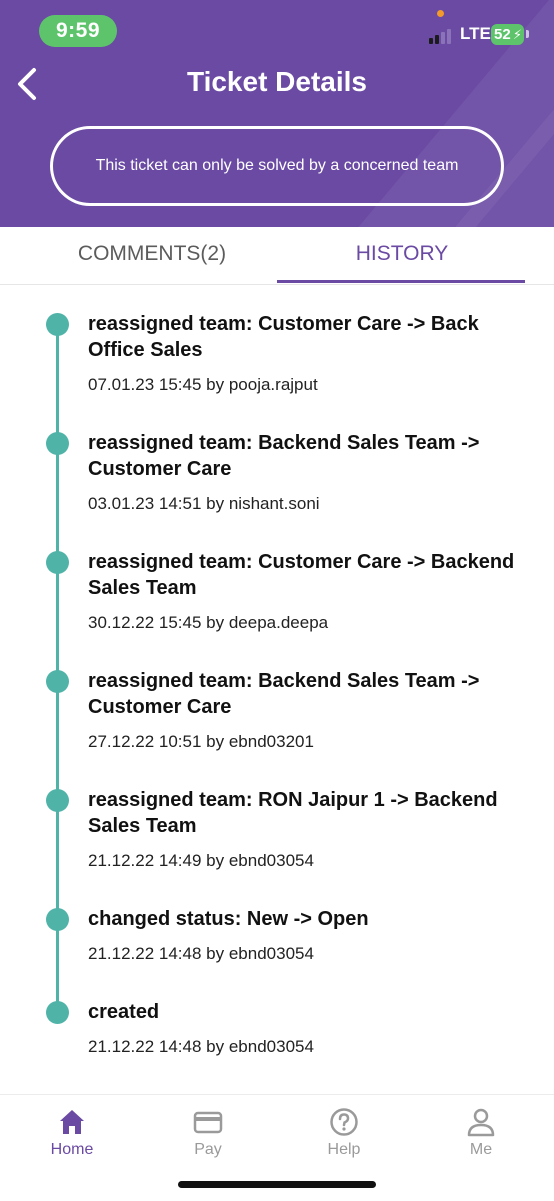 The width and height of the screenshot is (554, 1201). Describe the element at coordinates (72, 1137) in the screenshot. I see `nav-home: Home` at that location.